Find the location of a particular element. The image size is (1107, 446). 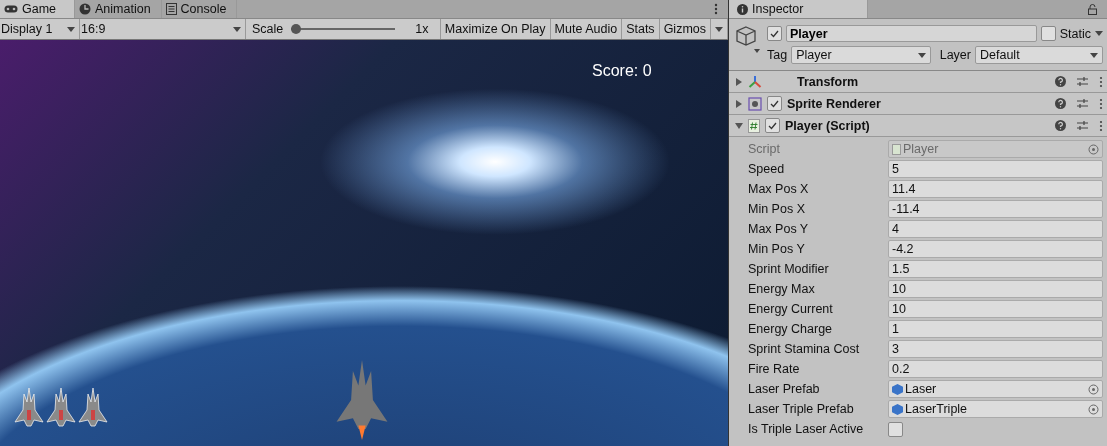

field-label: Is Triple Laser Active is located at coordinates (806, 429).